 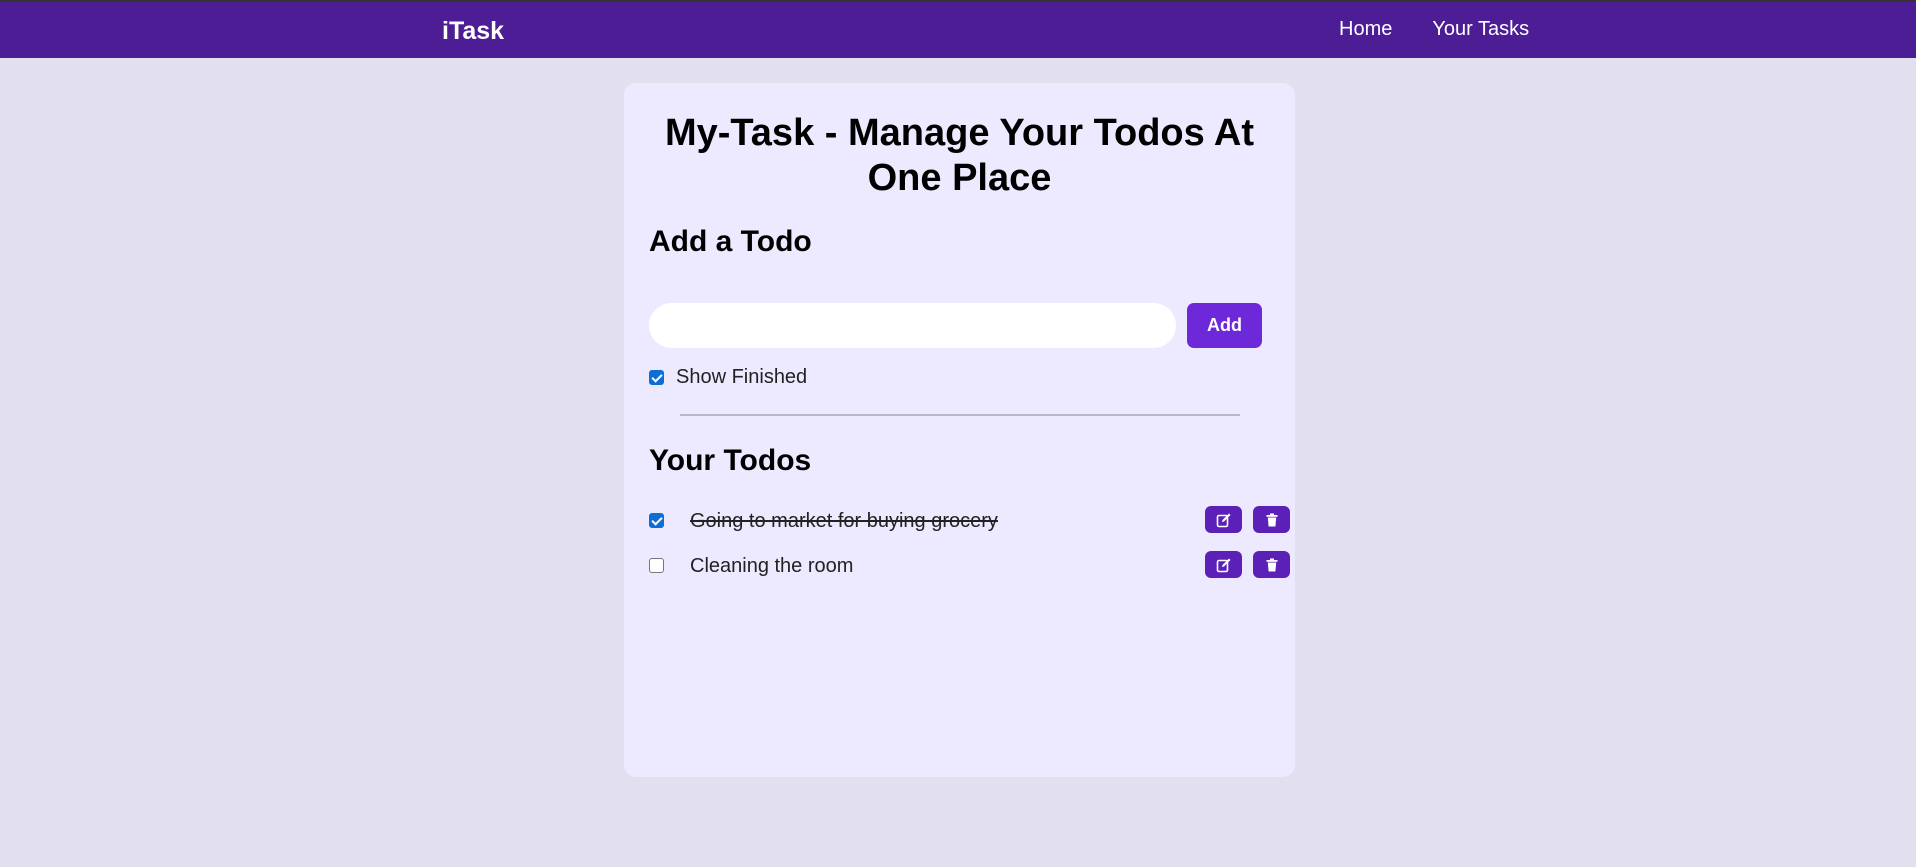 What do you see at coordinates (741, 377) in the screenshot?
I see `show-finished-label: Show Finished` at bounding box center [741, 377].